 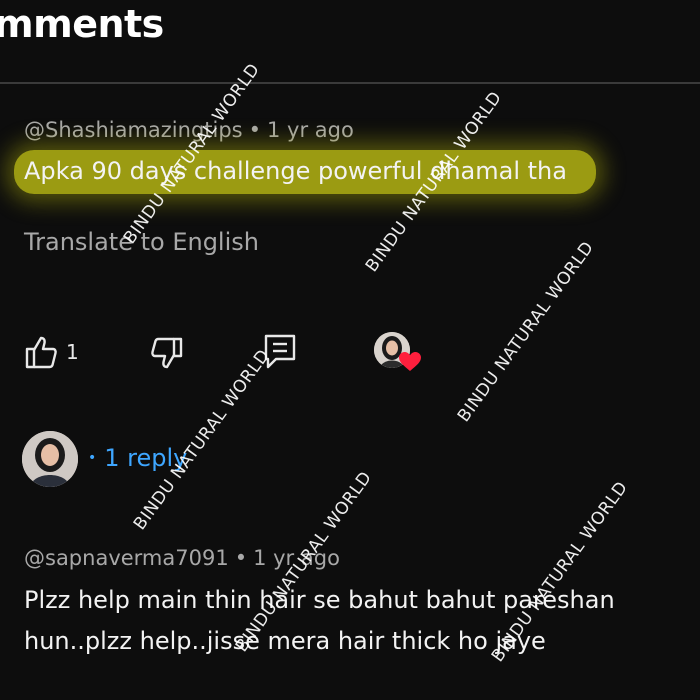 I want to click on like-button: 1, so click(x=51, y=352).